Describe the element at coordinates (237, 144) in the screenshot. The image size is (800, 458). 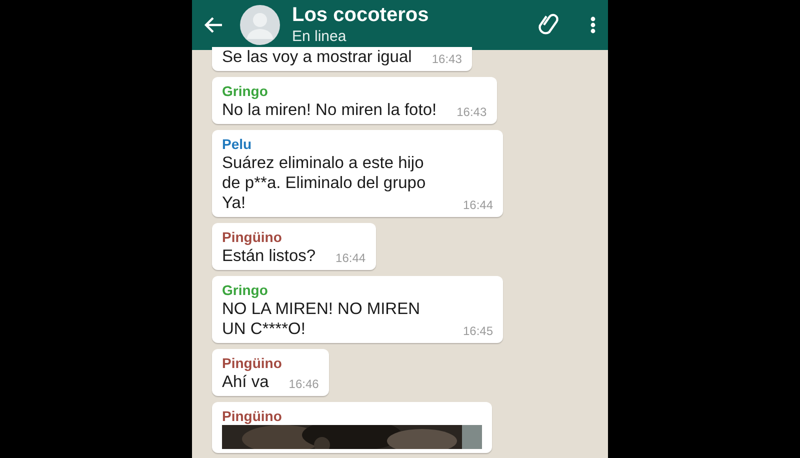
I see `sender-name: Pelu` at that location.